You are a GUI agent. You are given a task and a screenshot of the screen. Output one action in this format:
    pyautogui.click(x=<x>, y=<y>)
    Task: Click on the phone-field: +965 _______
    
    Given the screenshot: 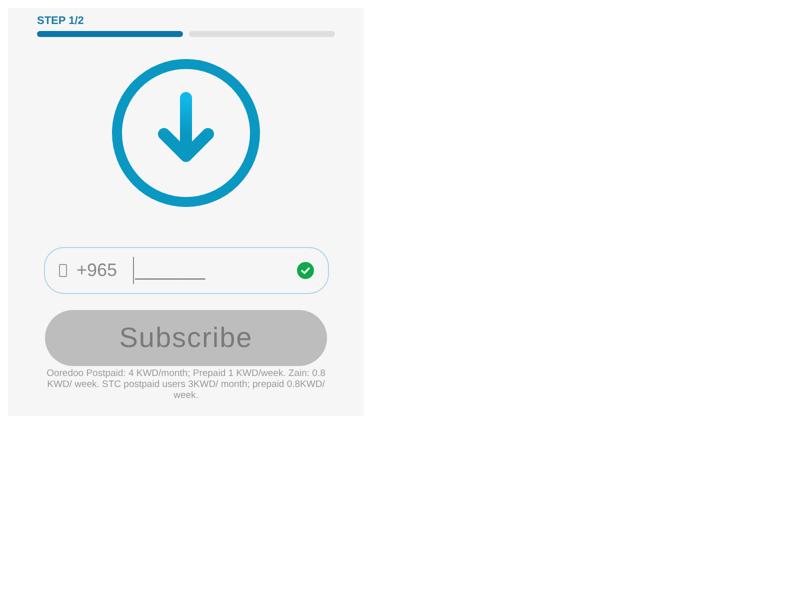 What is the action you would take?
    pyautogui.click(x=186, y=270)
    